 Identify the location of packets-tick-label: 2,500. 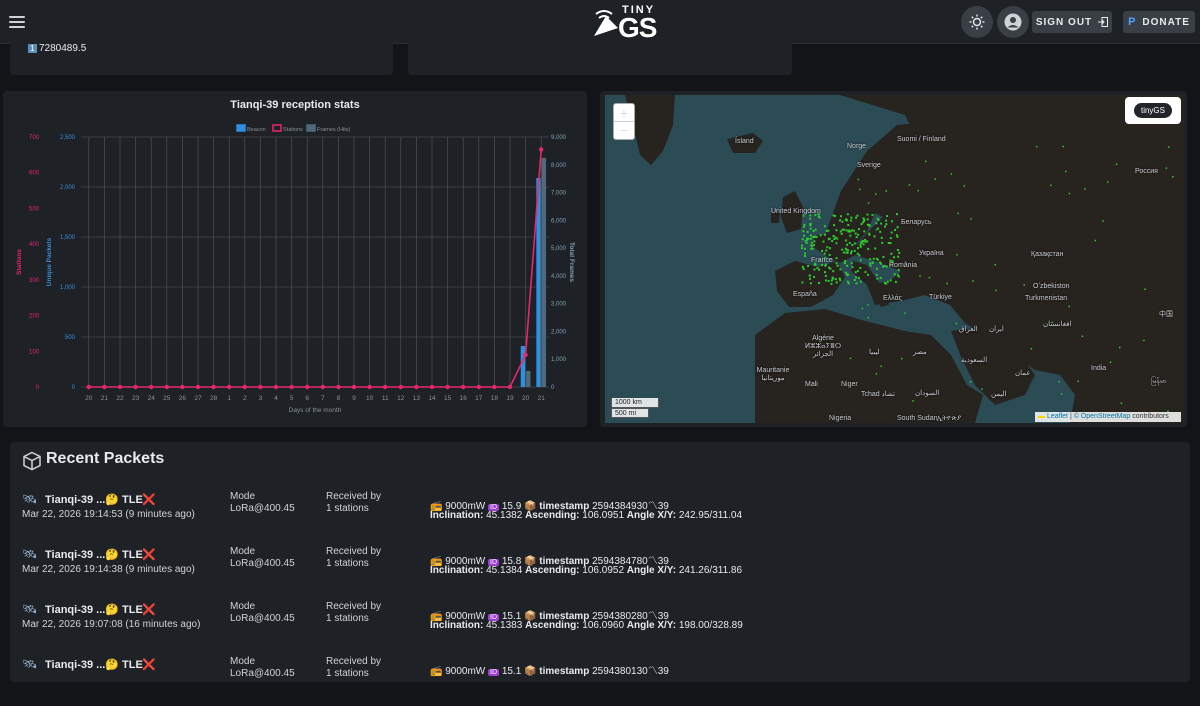
(68, 138).